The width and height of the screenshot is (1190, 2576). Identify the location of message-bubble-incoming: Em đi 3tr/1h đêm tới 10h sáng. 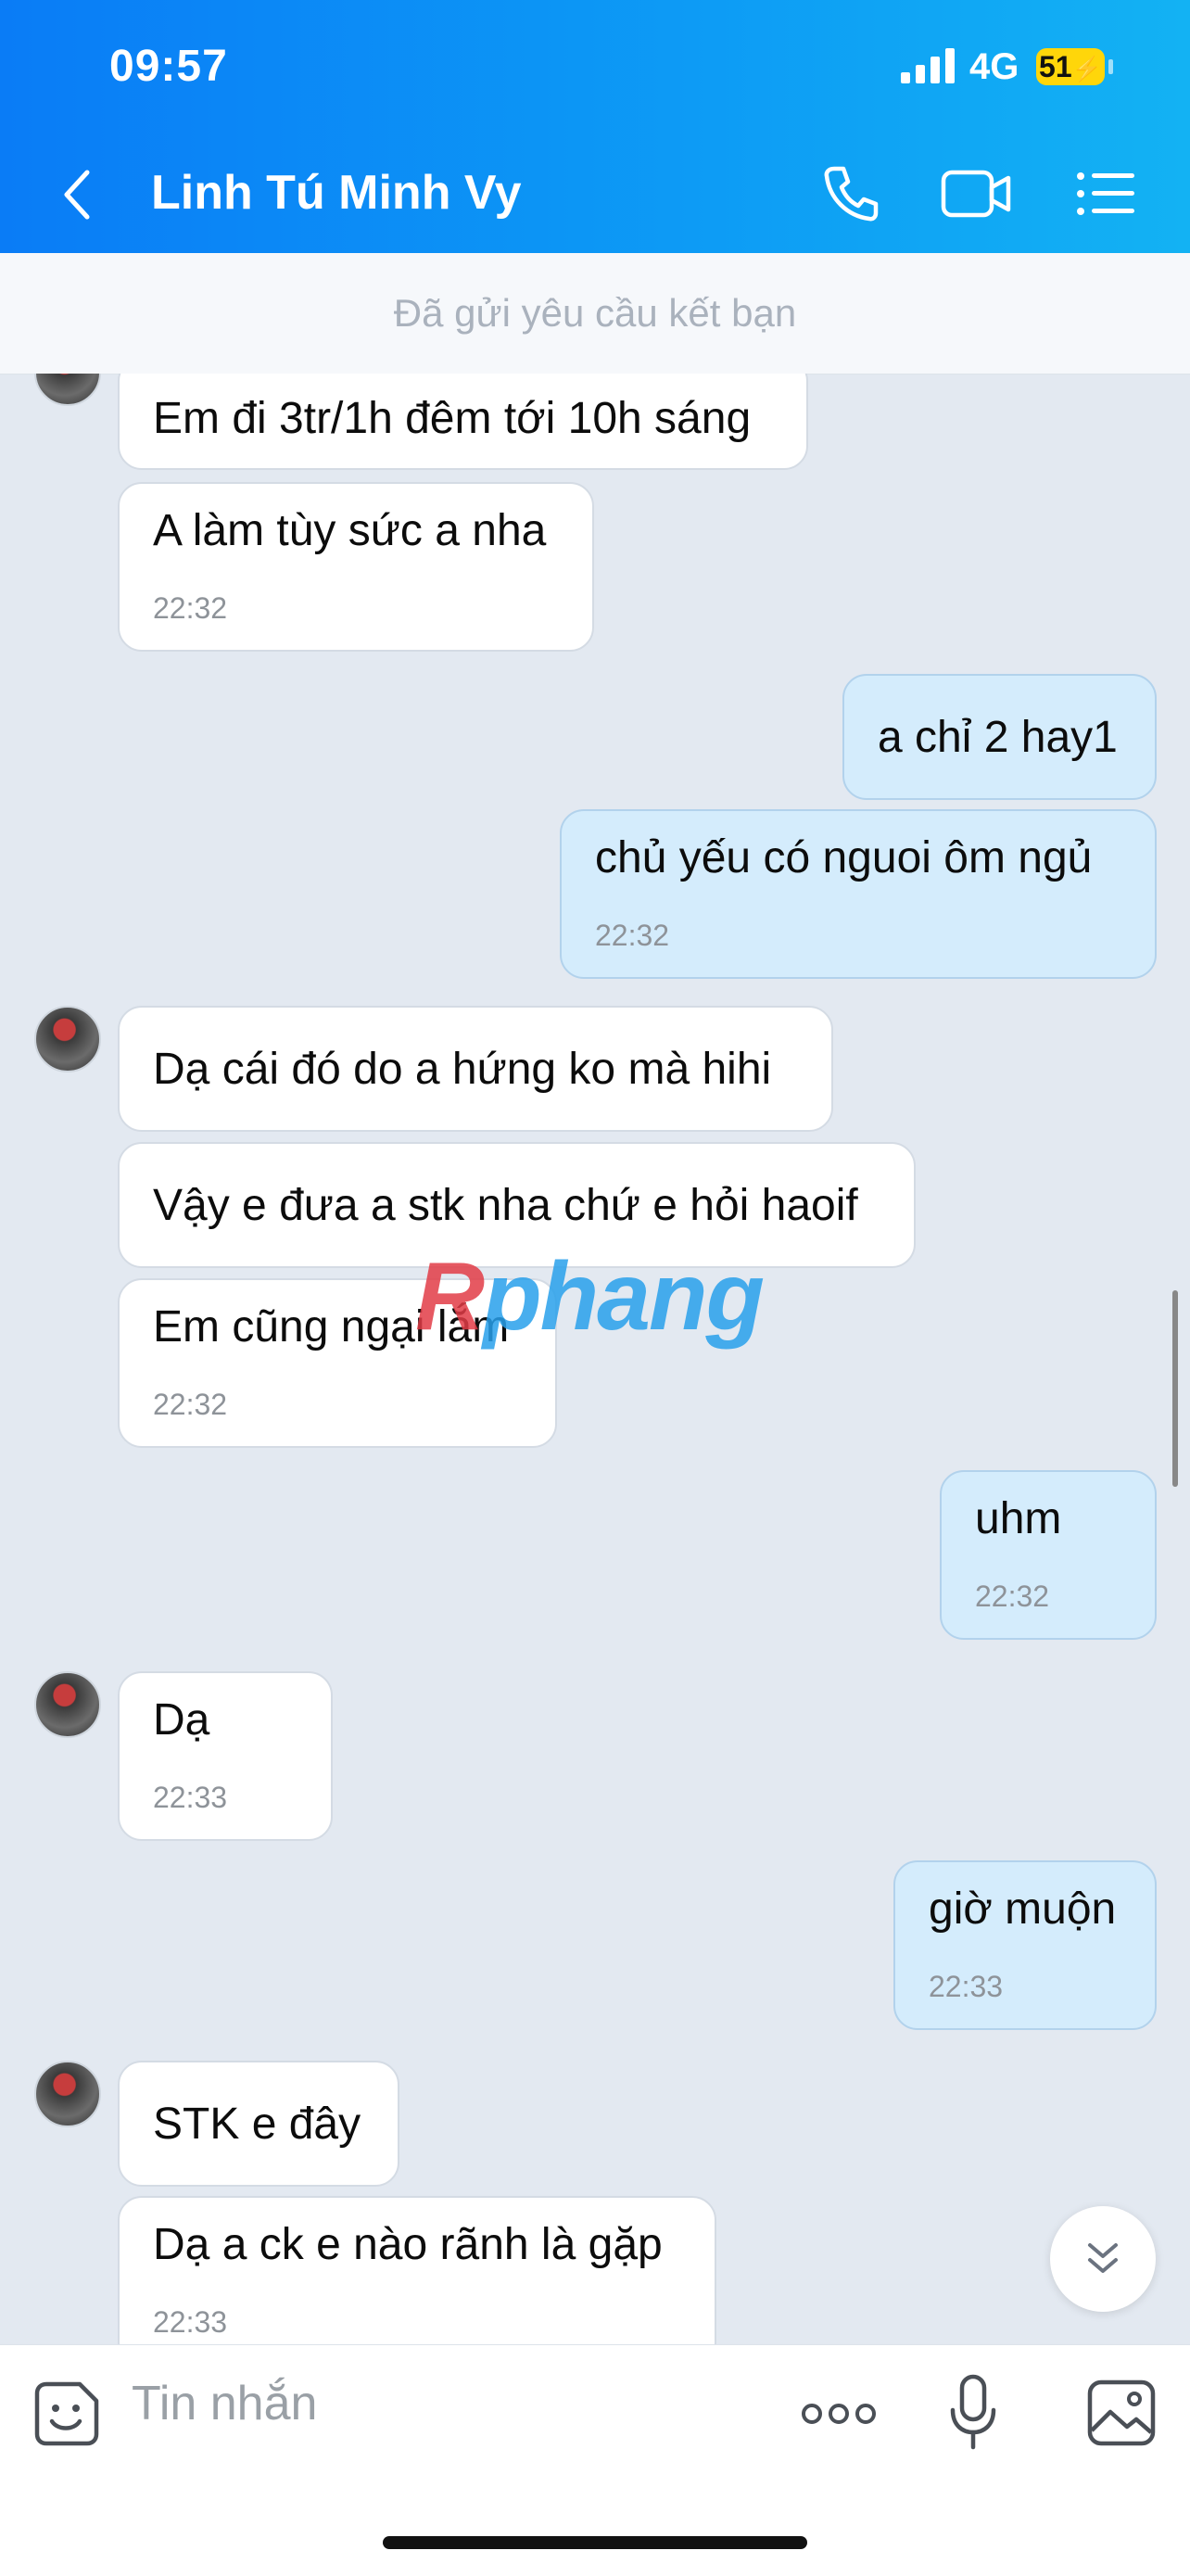
(463, 422).